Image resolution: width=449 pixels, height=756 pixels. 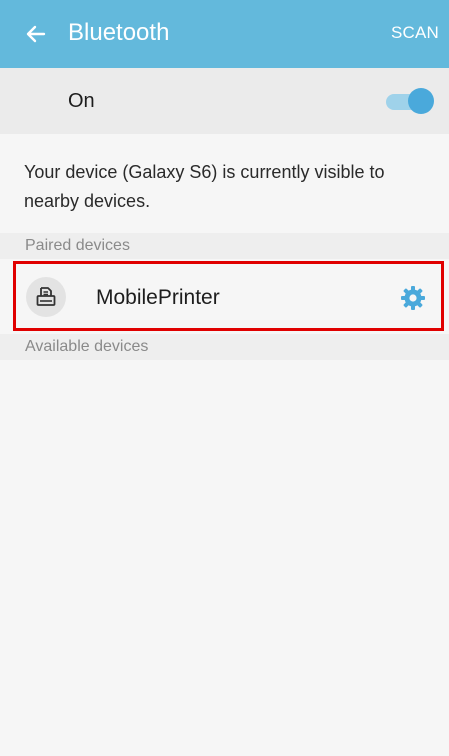 I want to click on bluetooth-toggle-row: On, so click(x=224, y=101).